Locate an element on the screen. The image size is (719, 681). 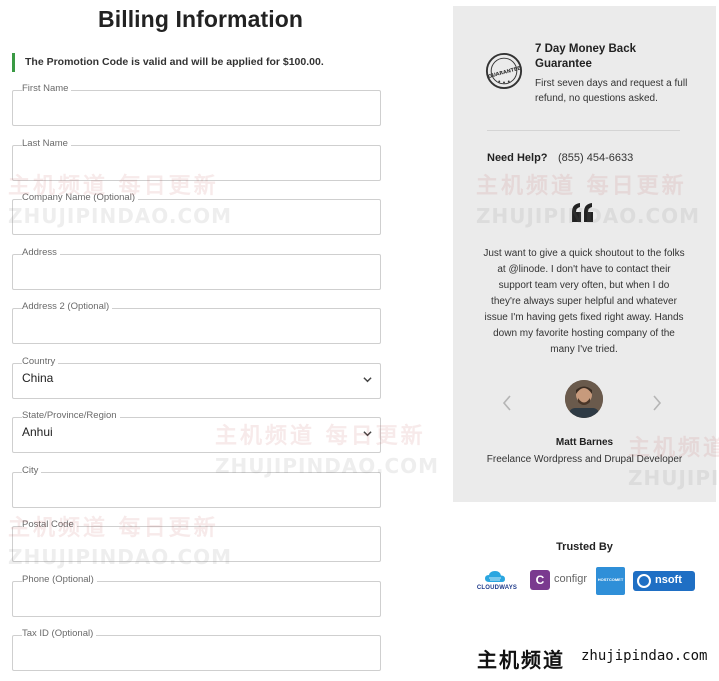
city-label: City is located at coordinates (32, 471).